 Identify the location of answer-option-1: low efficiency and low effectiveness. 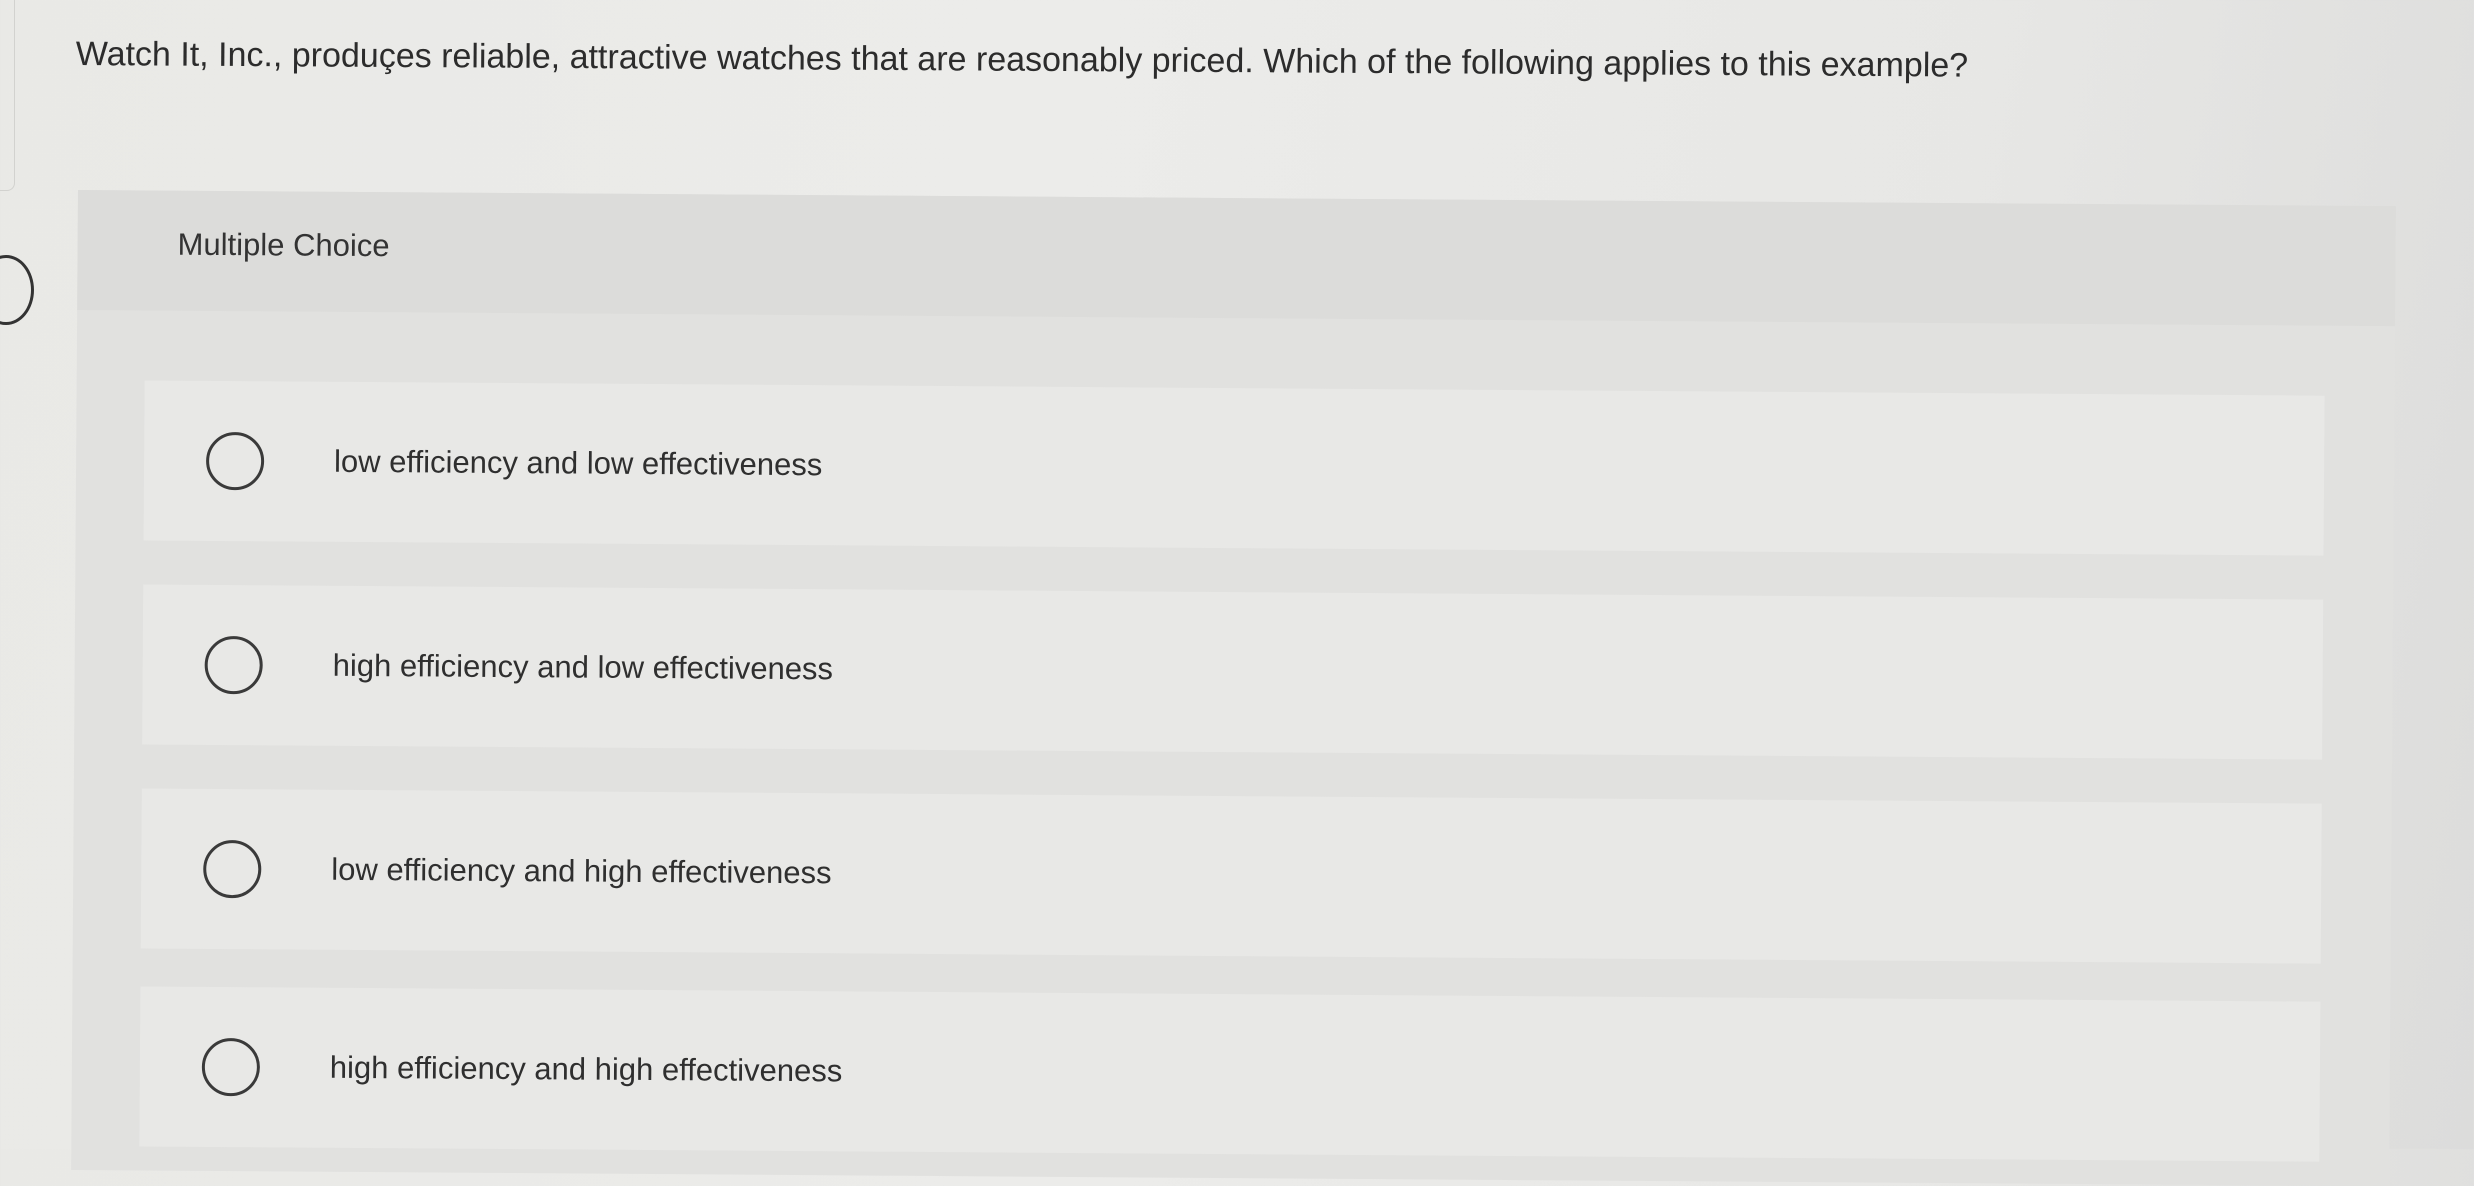
(1234, 468).